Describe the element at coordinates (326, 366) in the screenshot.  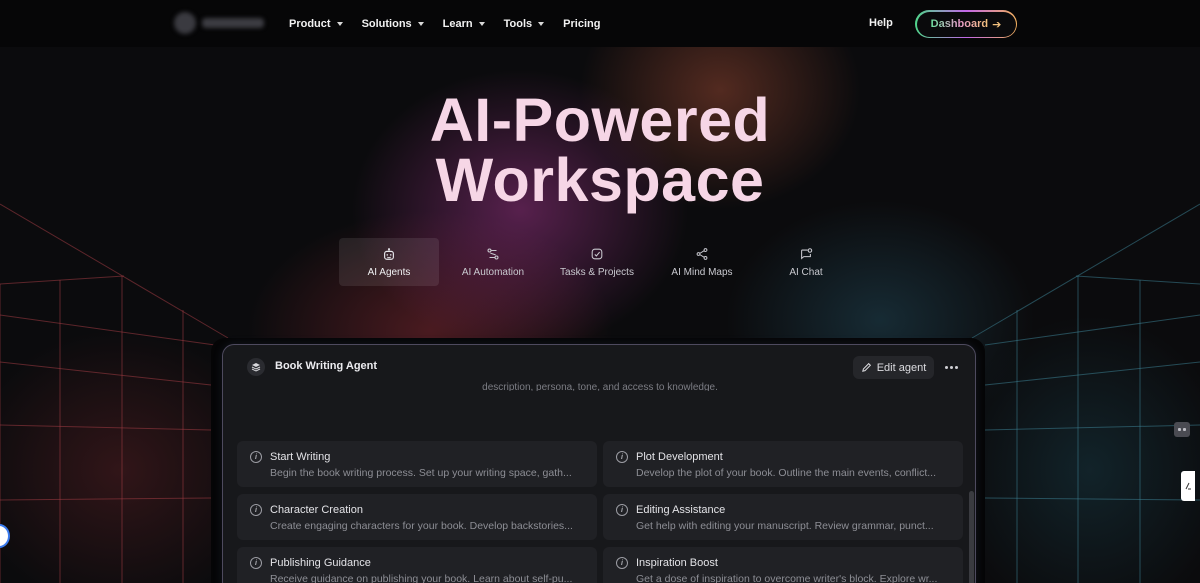
I see `agent-title: Book Writing Agent` at that location.